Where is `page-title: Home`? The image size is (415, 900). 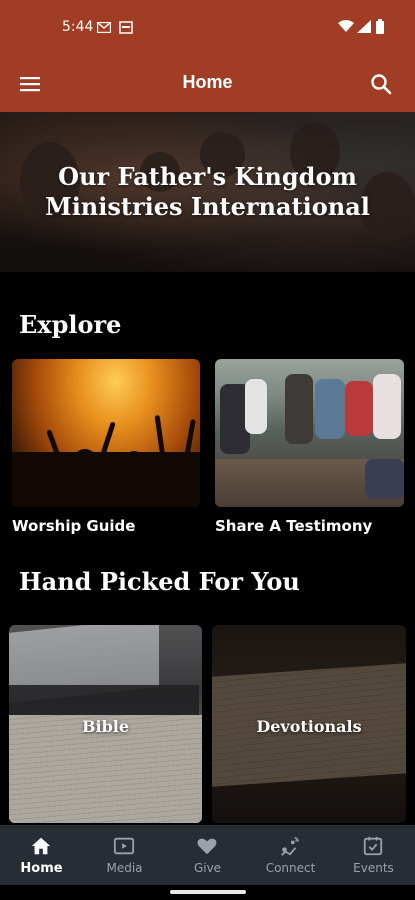
page-title: Home is located at coordinates (207, 82).